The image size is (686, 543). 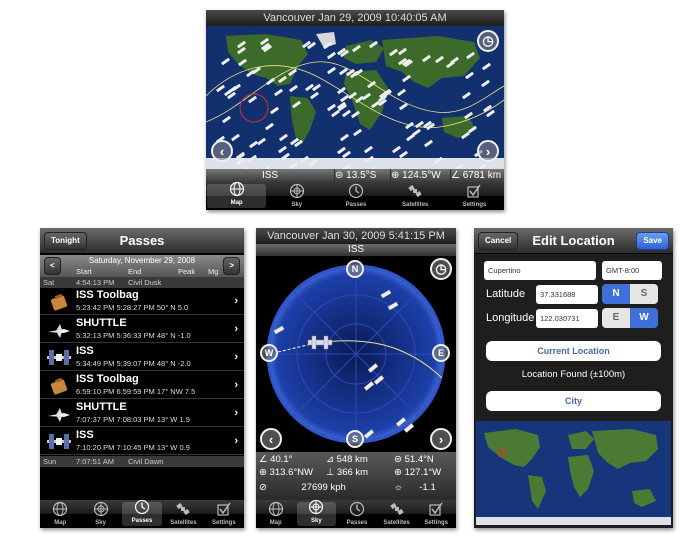 I want to click on checkmark-icon, so click(x=436, y=510).